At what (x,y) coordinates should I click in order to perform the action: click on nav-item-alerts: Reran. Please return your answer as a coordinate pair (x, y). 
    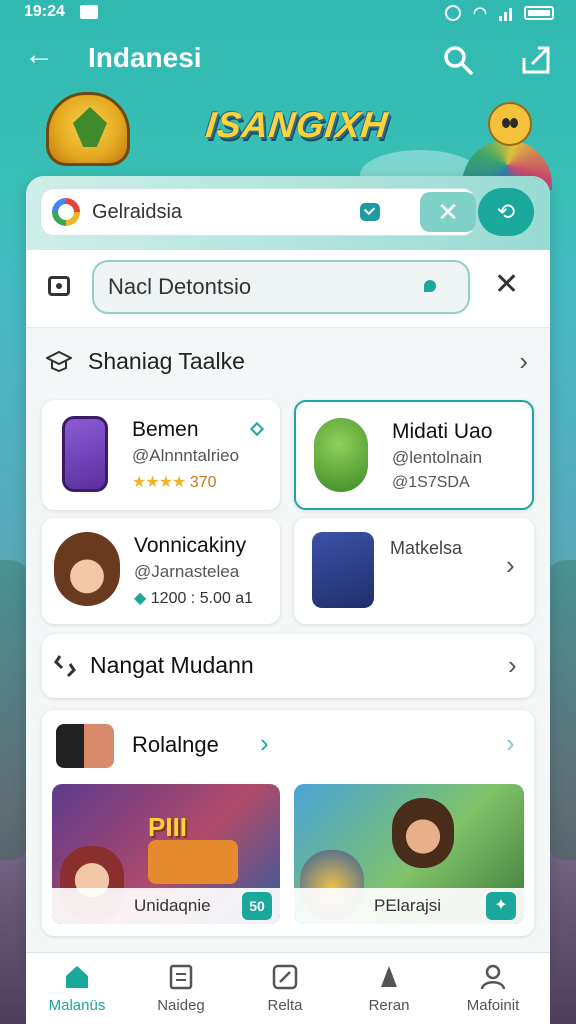
    Looking at the image, I should click on (389, 988).